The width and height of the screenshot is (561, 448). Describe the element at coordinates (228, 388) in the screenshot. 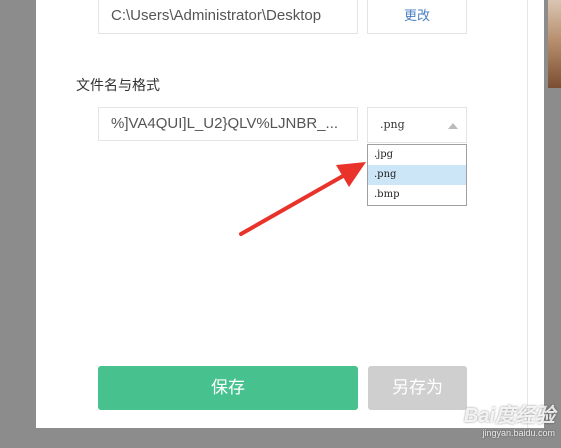

I see `save-button: 保存` at that location.